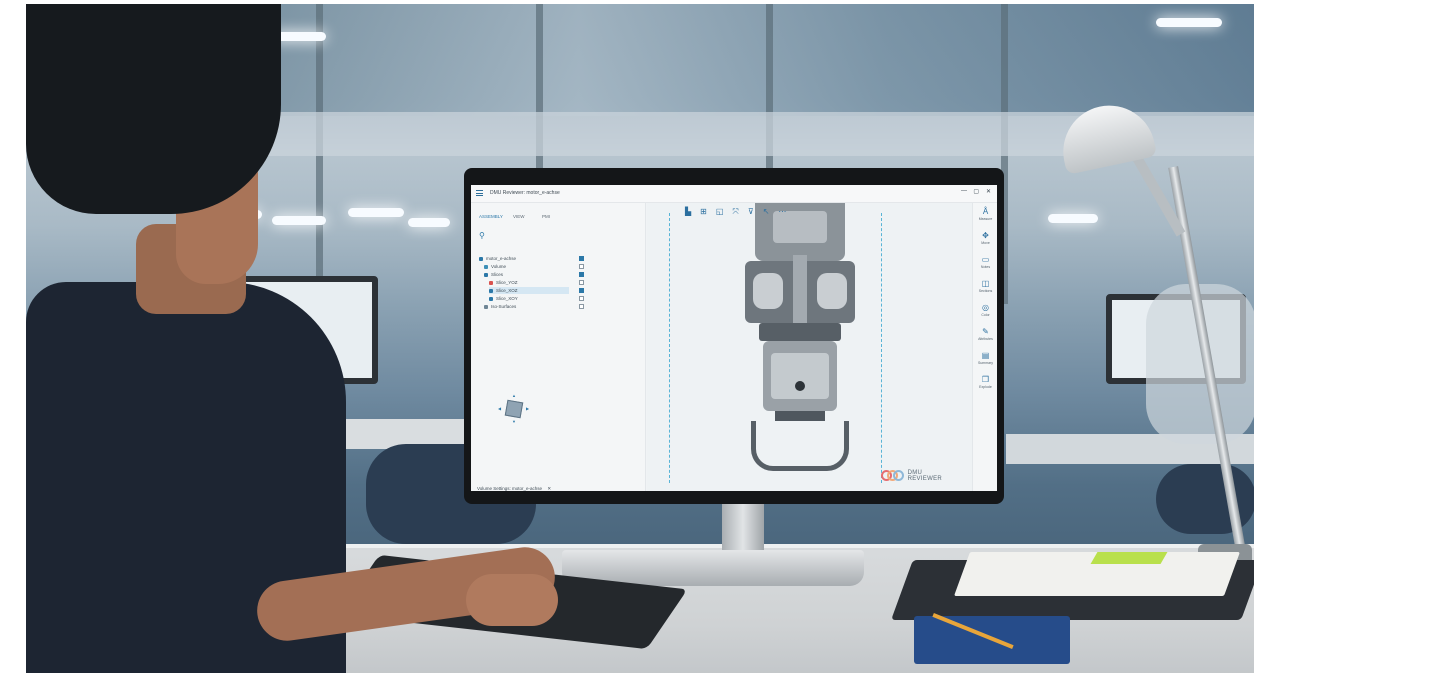 The height and width of the screenshot is (673, 1431). I want to click on breadcrumb-text: Volume Settings: motor_e-achse, so click(510, 488).